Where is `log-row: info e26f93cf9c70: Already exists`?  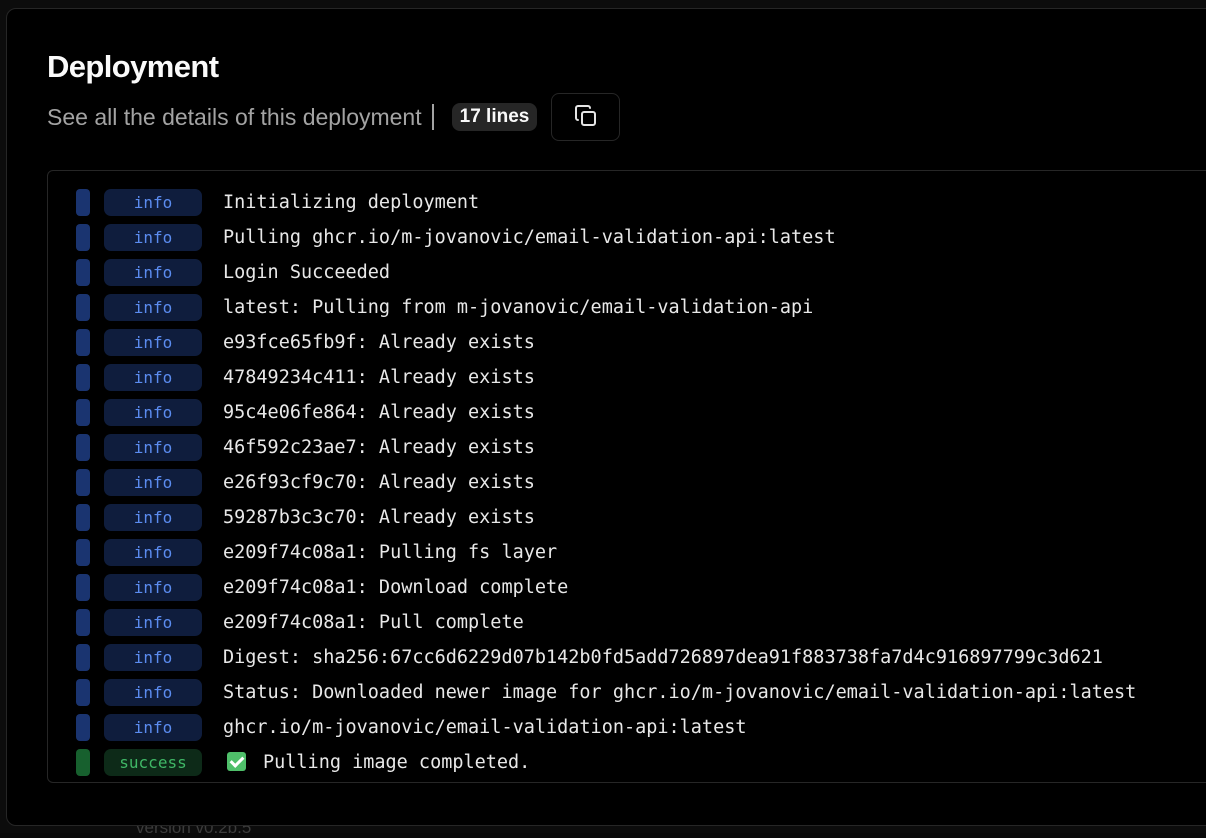 log-row: info e26f93cf9c70: Already exists is located at coordinates (627, 482).